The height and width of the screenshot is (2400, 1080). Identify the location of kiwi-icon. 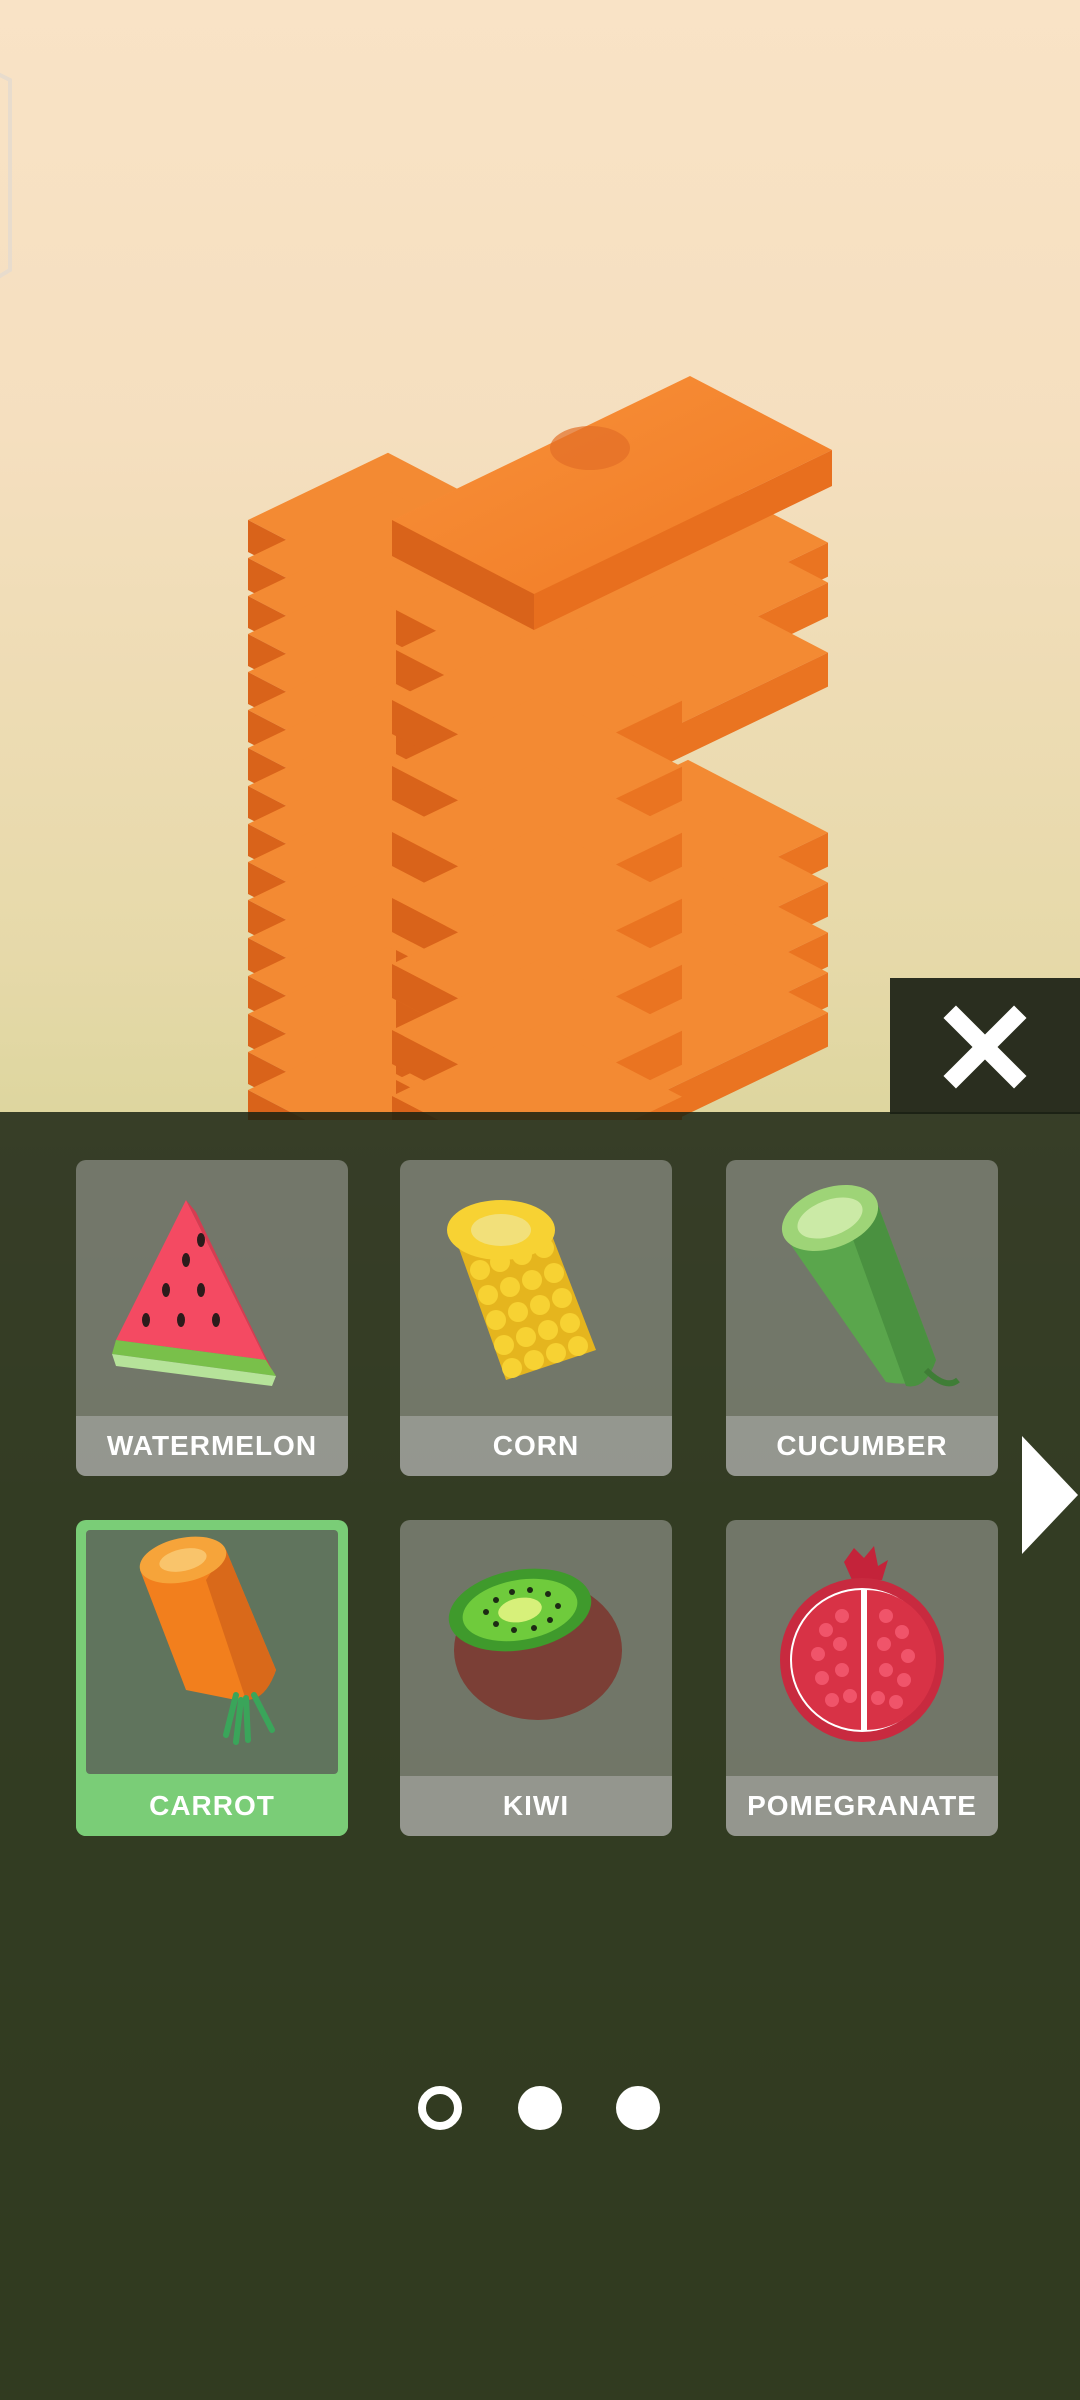
(535, 1644).